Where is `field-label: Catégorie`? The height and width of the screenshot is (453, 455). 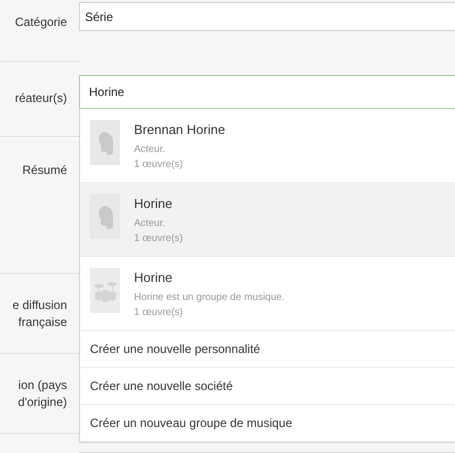 field-label: Catégorie is located at coordinates (40, 22).